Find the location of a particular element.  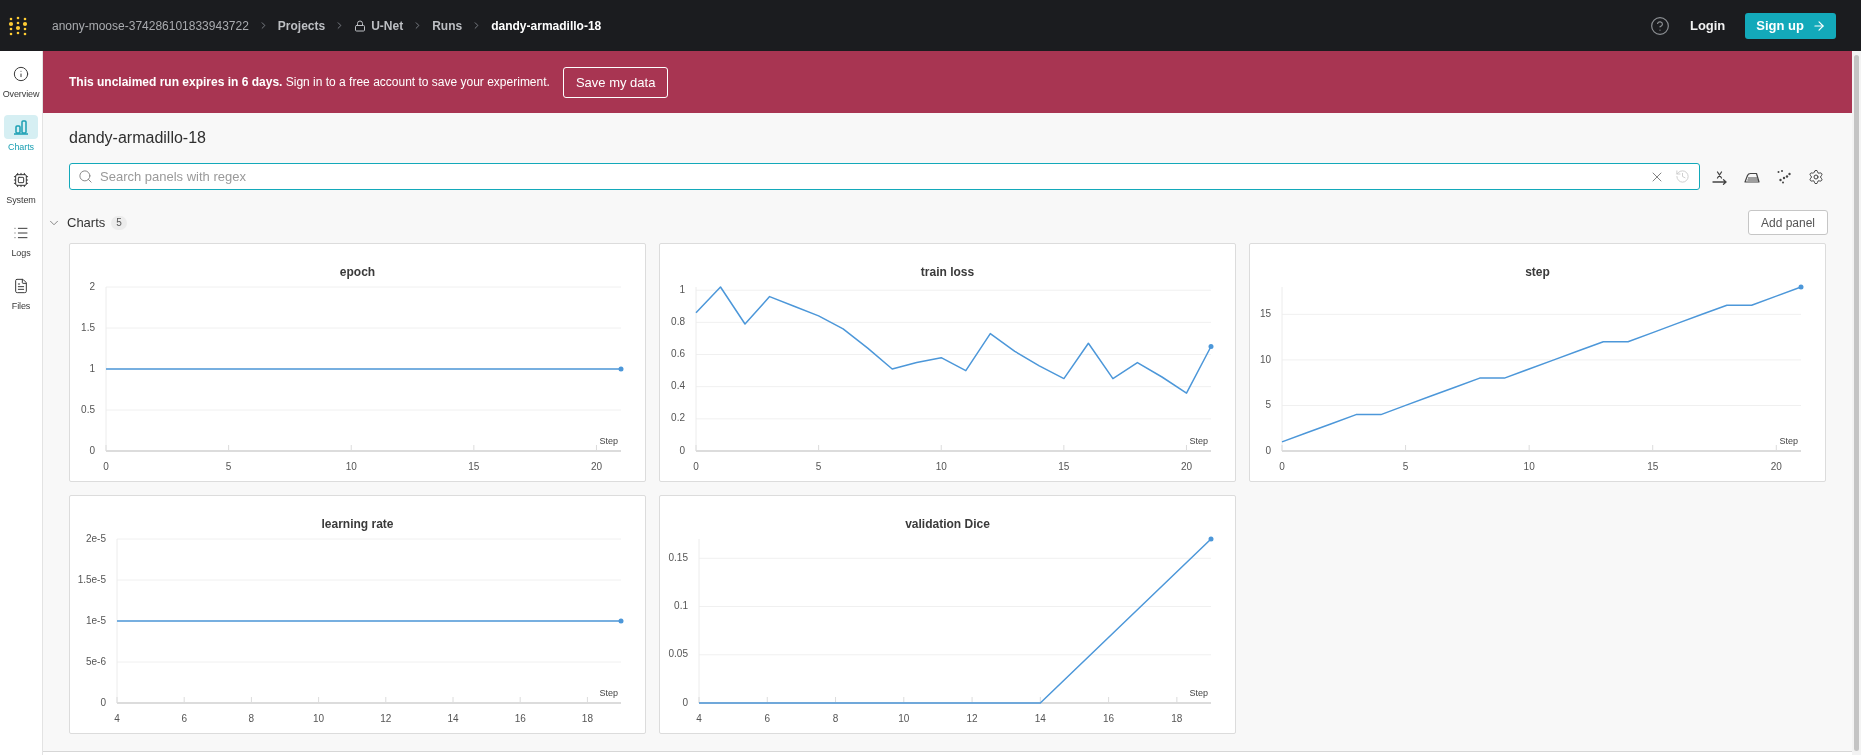

breadcrumb-link: dandy-armadillo-18 is located at coordinates (546, 25).